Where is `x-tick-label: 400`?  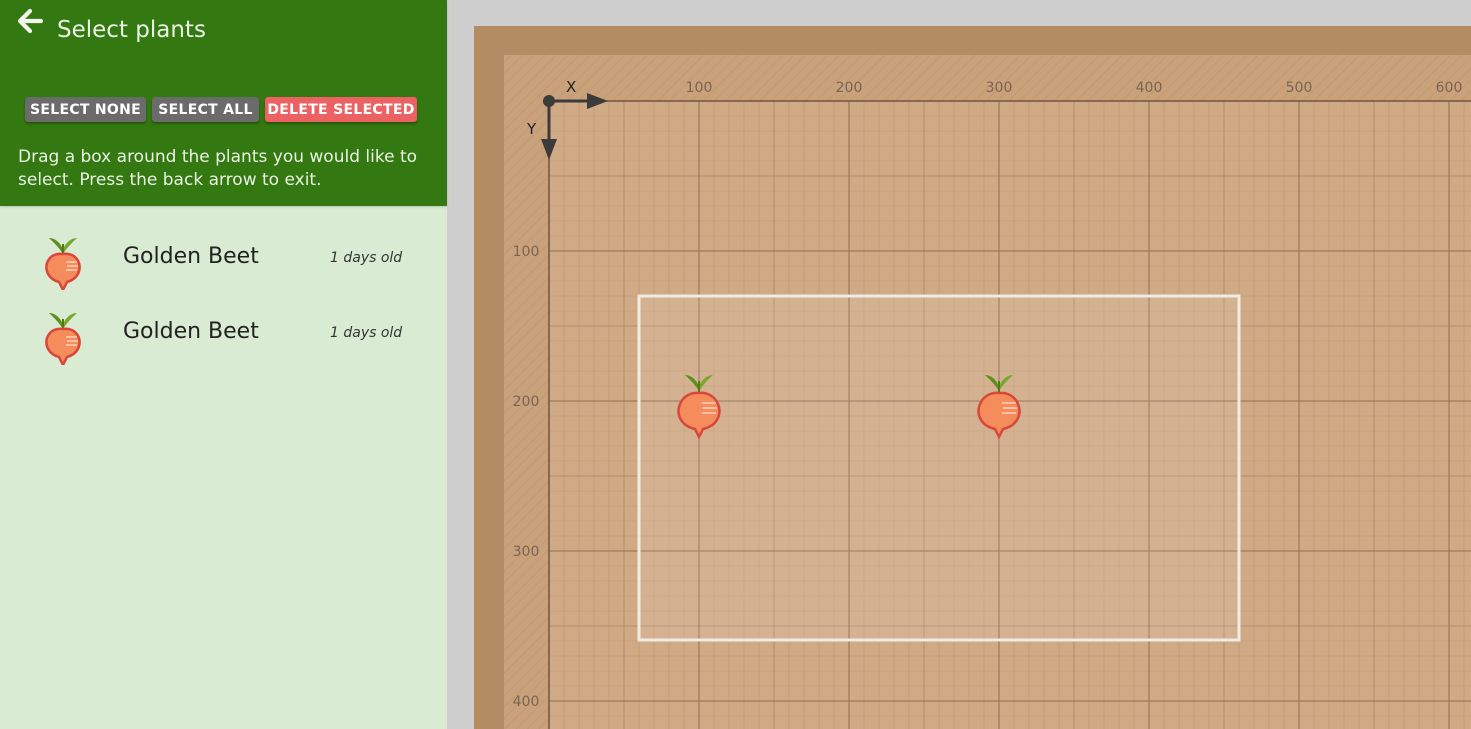
x-tick-label: 400 is located at coordinates (1149, 88).